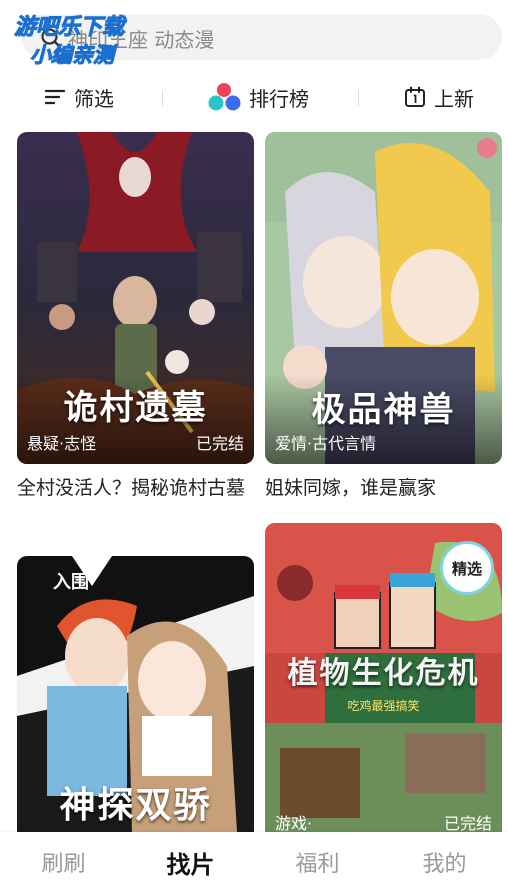 Image resolution: width=508 pixels, height=892 pixels. Describe the element at coordinates (55, 97) in the screenshot. I see `filter-lines-icon` at that location.